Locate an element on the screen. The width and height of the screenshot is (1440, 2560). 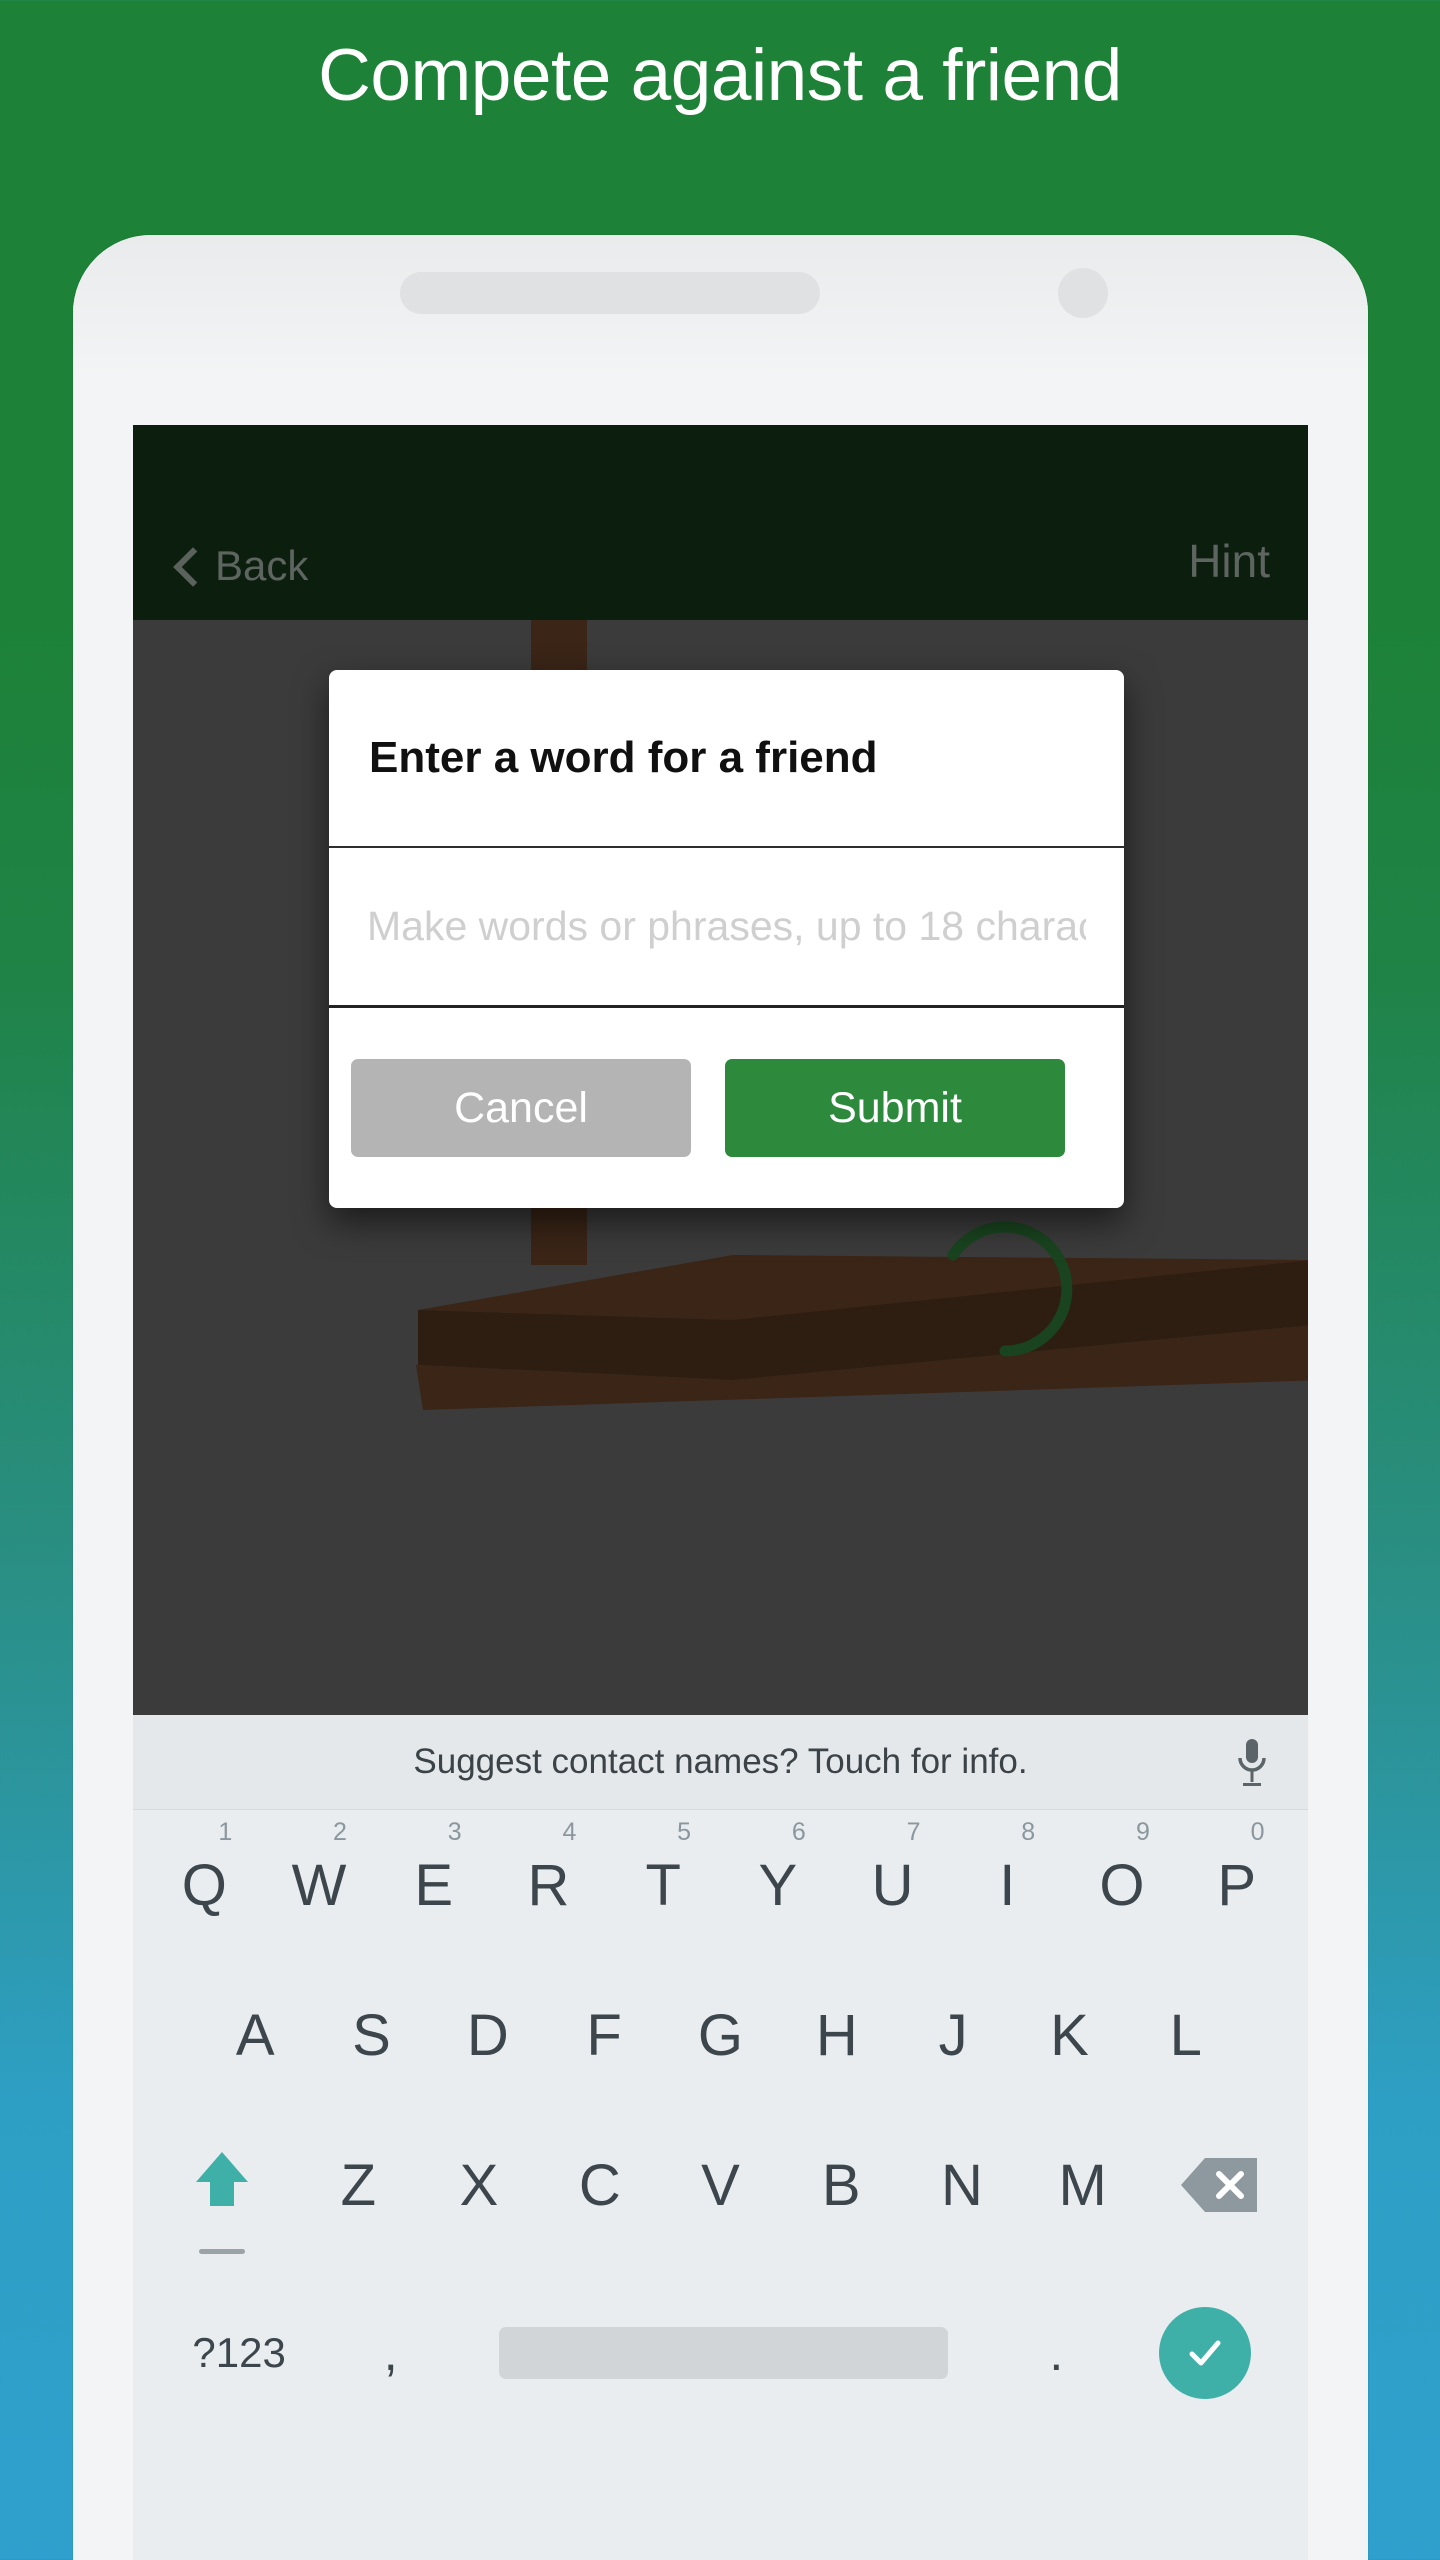
key-letter: E is located at coordinates (434, 1885).